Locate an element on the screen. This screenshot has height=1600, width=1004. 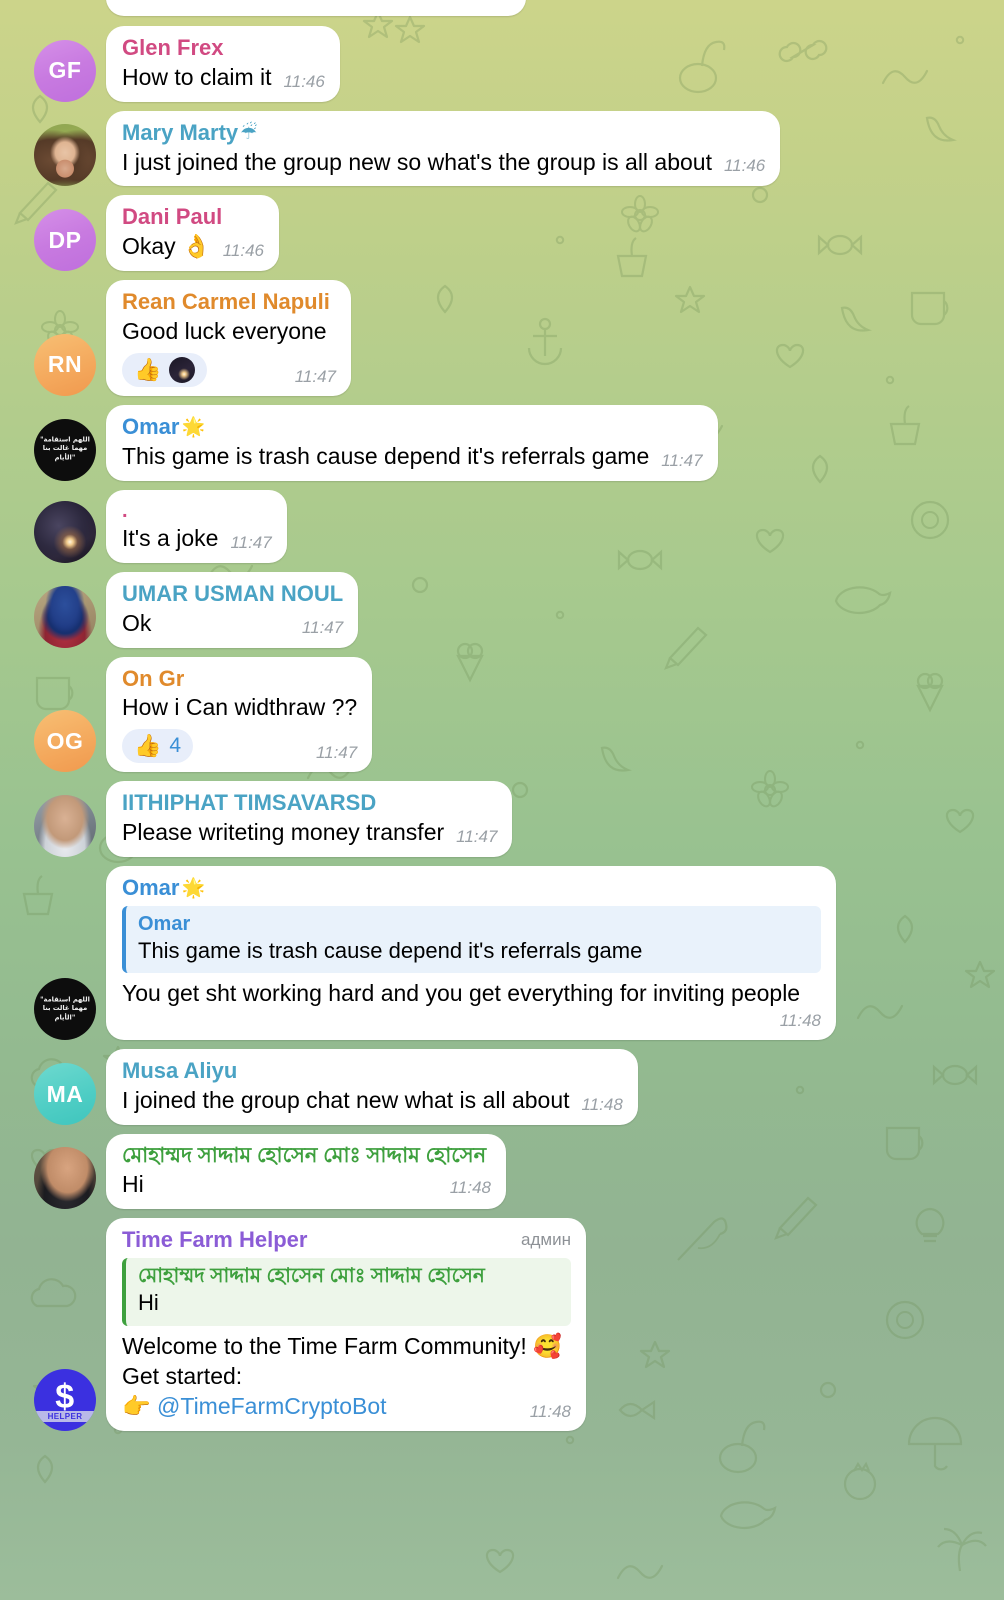
message-body: Hi 11:48 is located at coordinates (306, 1185).